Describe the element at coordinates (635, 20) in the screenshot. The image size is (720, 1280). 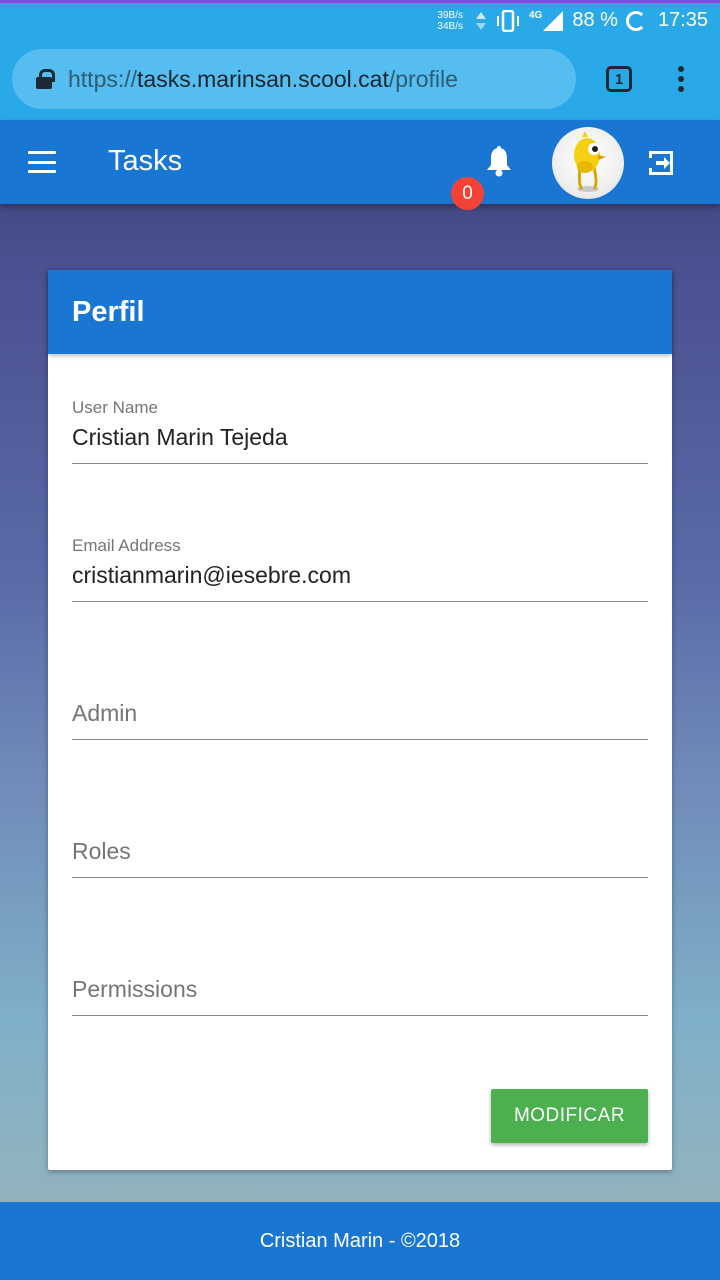
I see `battery-ring-icon` at that location.